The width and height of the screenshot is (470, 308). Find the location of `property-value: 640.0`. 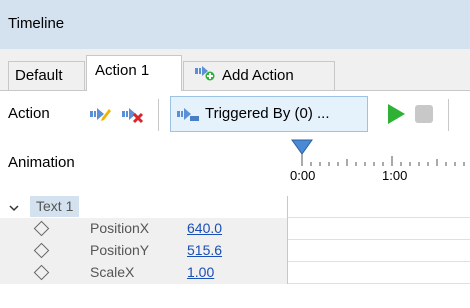

property-value: 640.0 is located at coordinates (204, 228).